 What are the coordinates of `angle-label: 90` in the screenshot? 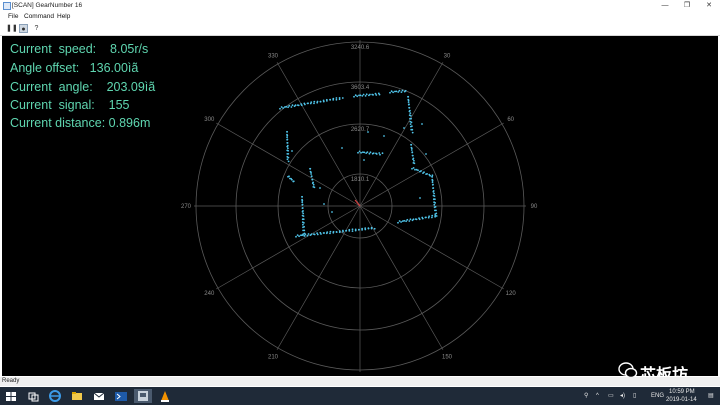 It's located at (534, 207).